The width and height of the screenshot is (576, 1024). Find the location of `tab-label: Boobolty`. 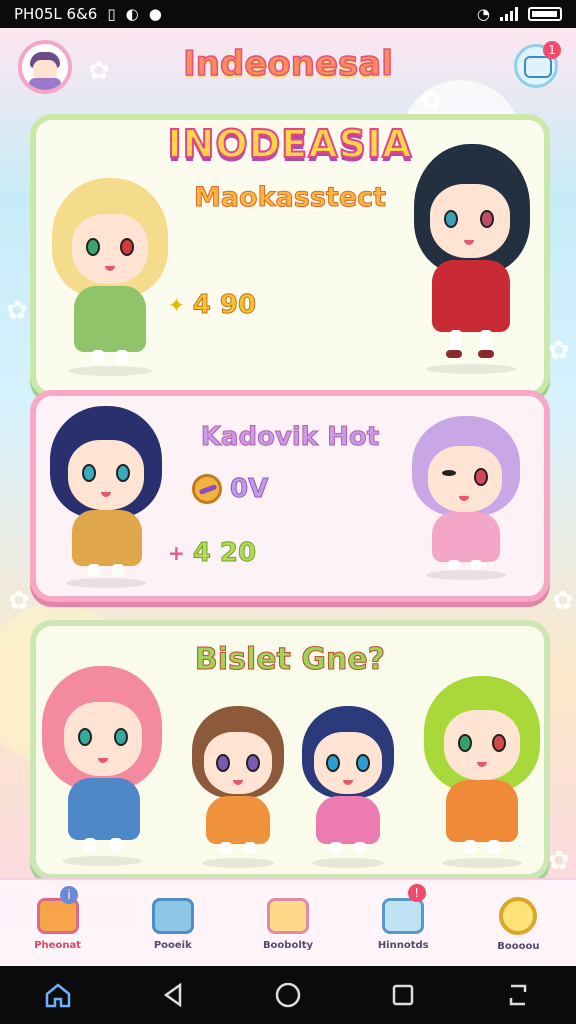

tab-label: Boobolty is located at coordinates (288, 945).